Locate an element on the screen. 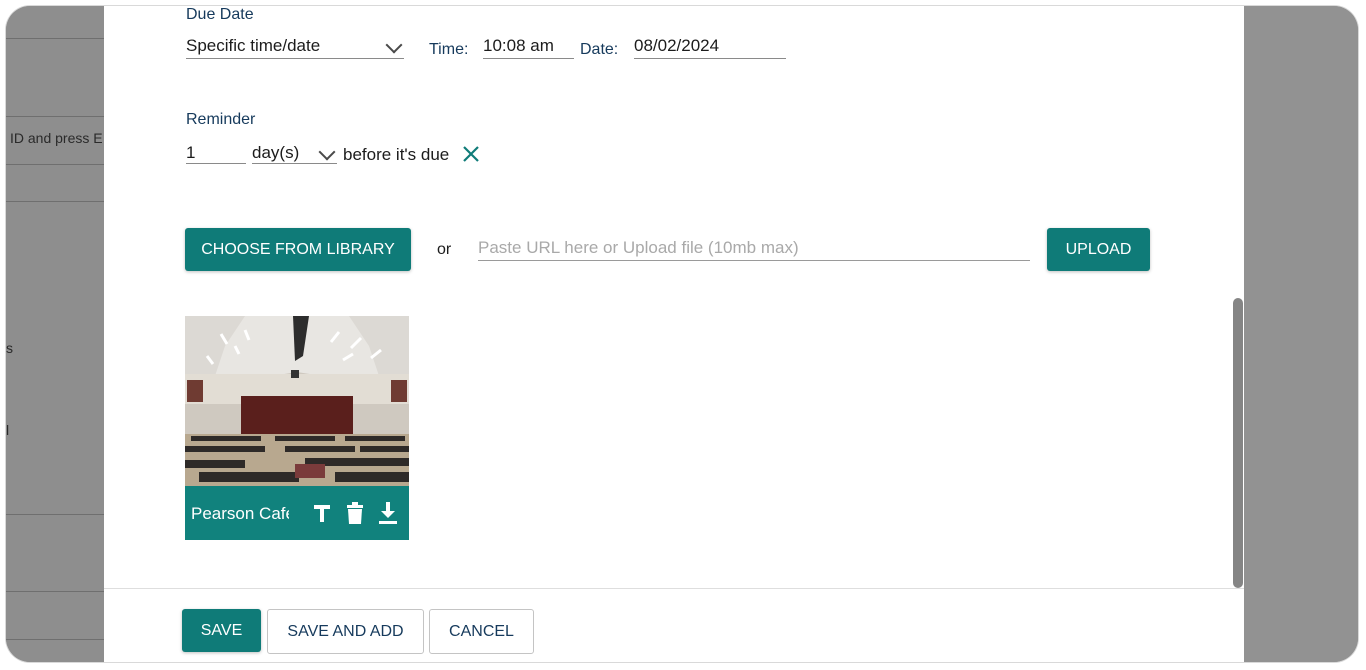 Image resolution: width=1366 pixels, height=670 pixels. download-icon is located at coordinates (388, 513).